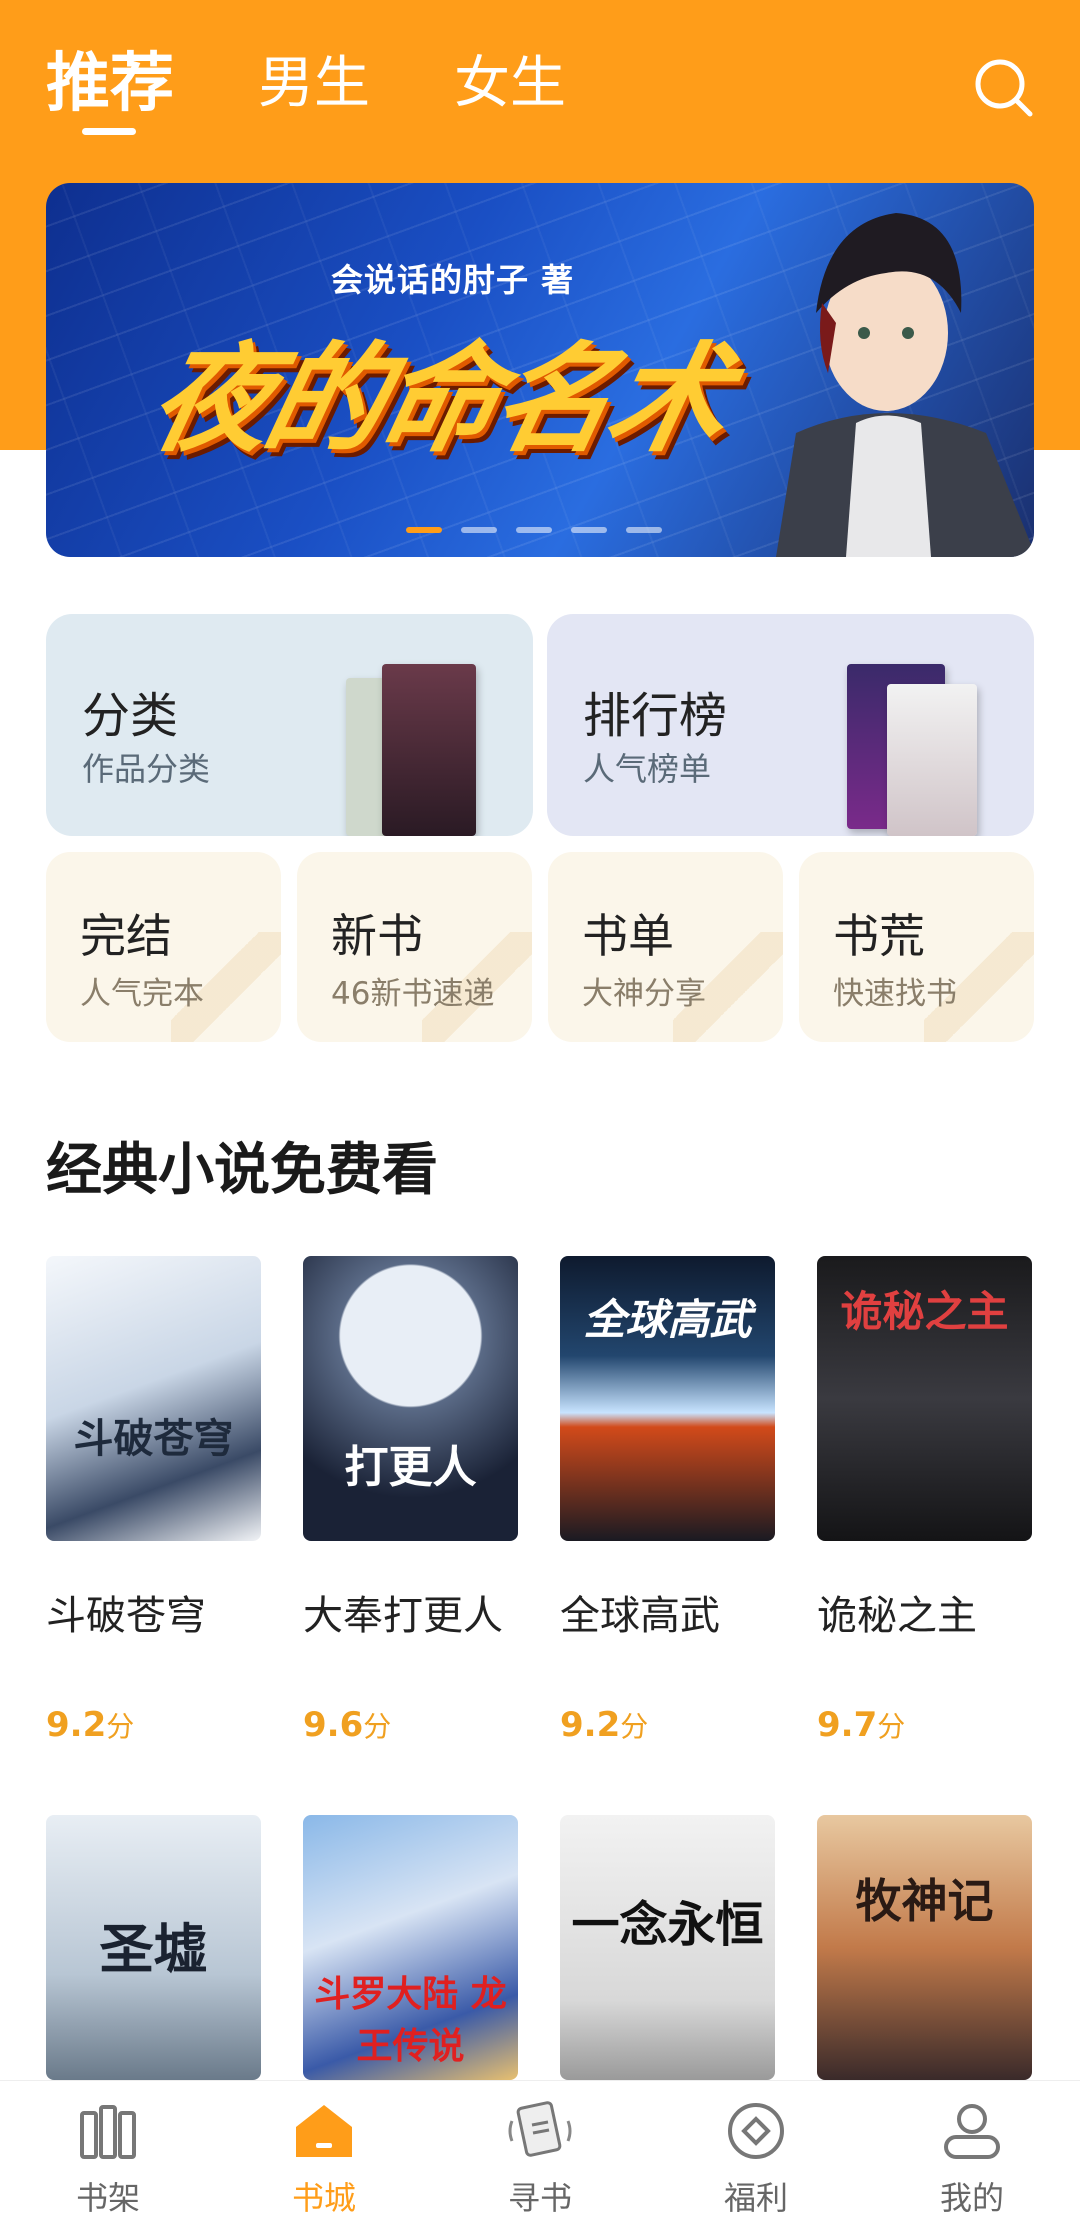  I want to click on new-books-title: 新书, so click(377, 936).